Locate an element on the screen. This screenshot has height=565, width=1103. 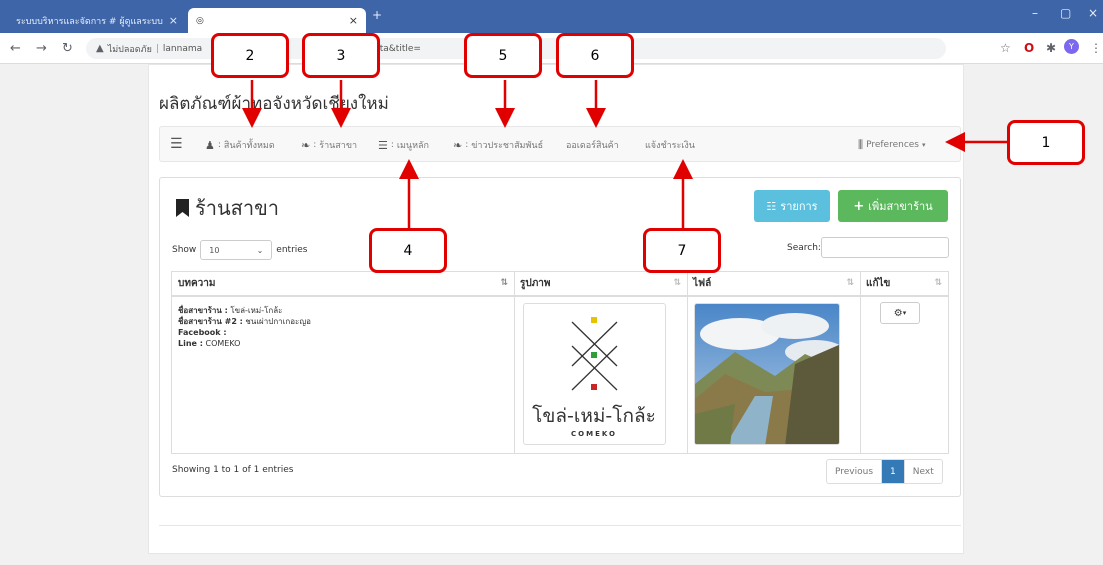
annotation-callout-6: 6 is located at coordinates (595, 55).